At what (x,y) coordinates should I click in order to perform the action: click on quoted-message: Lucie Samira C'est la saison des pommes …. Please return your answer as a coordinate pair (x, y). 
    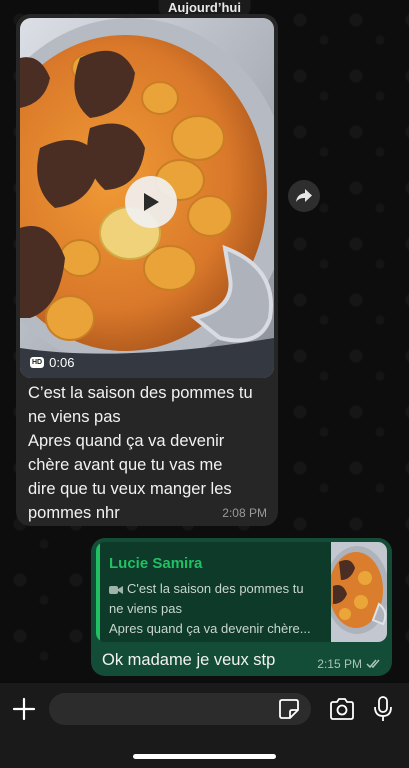
    Looking at the image, I should click on (241, 592).